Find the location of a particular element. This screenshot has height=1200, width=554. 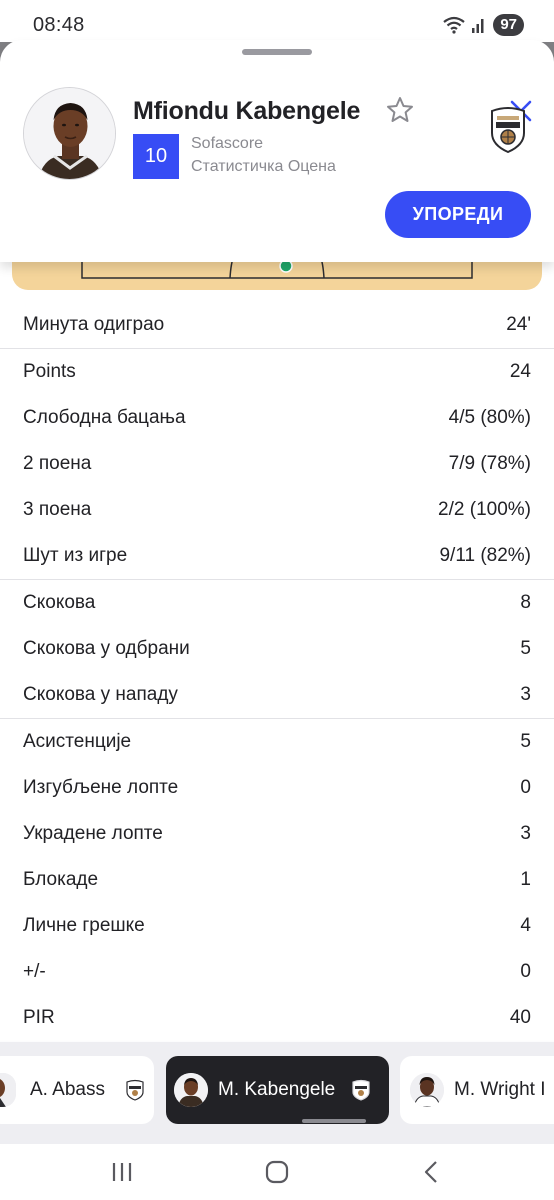

stat-value: 1 is located at coordinates (525, 879).